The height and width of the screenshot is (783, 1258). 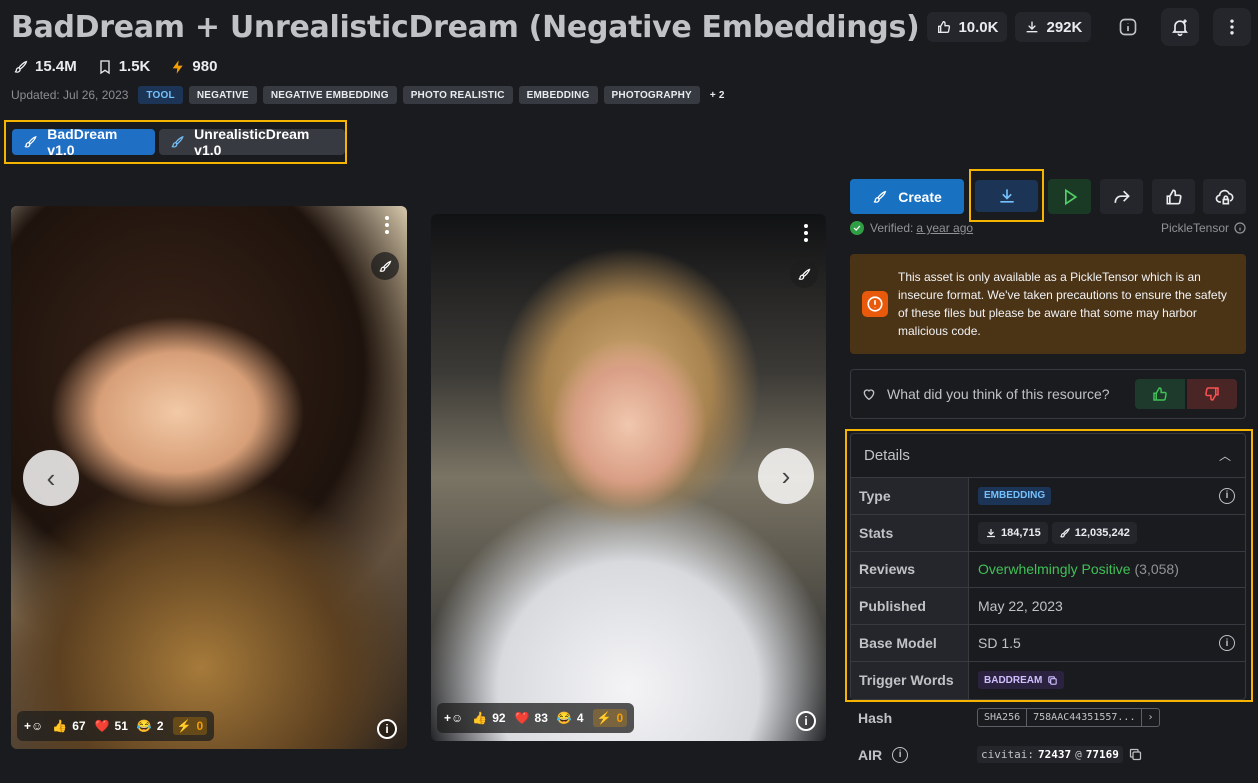 What do you see at coordinates (205, 66) in the screenshot?
I see `buzz-count: 980` at bounding box center [205, 66].